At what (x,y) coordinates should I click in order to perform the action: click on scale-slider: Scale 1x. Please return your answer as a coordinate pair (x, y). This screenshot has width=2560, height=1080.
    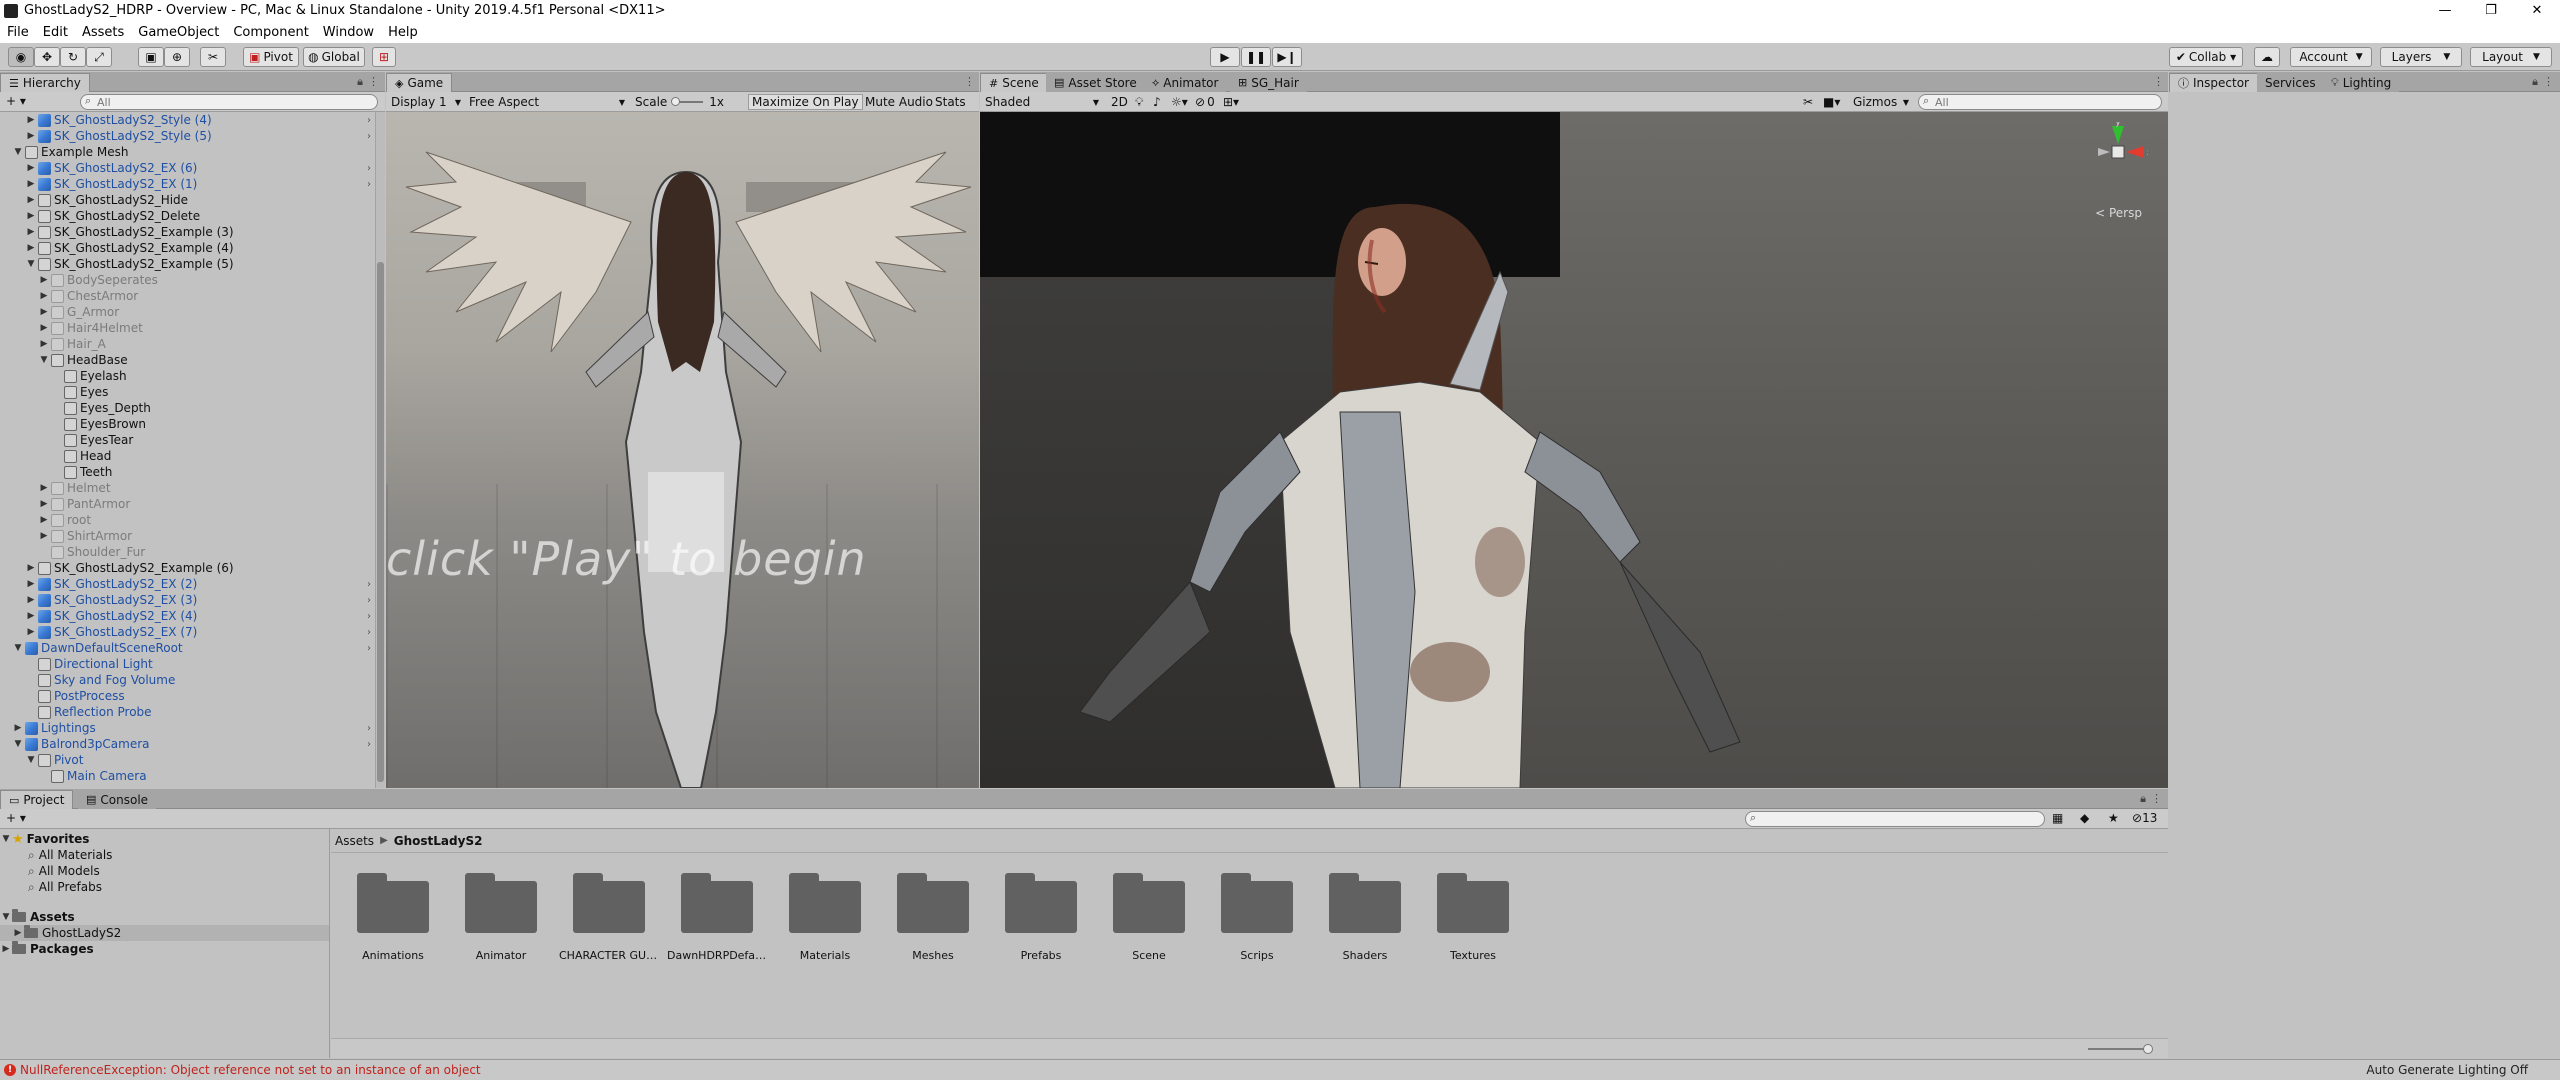
    Looking at the image, I should click on (682, 102).